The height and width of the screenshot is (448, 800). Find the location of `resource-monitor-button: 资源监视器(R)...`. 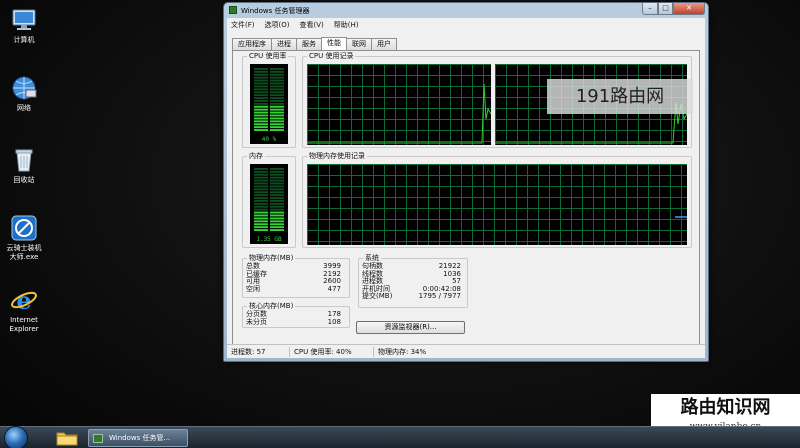

resource-monitor-button: 资源监视器(R)... is located at coordinates (410, 327).